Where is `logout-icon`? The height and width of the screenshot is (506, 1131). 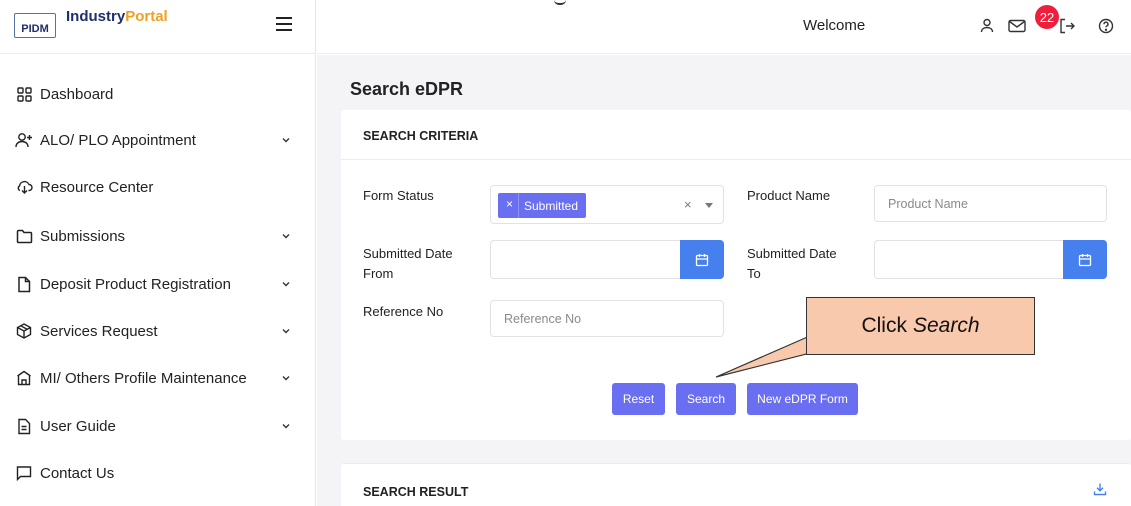
logout-icon is located at coordinates (1067, 26).